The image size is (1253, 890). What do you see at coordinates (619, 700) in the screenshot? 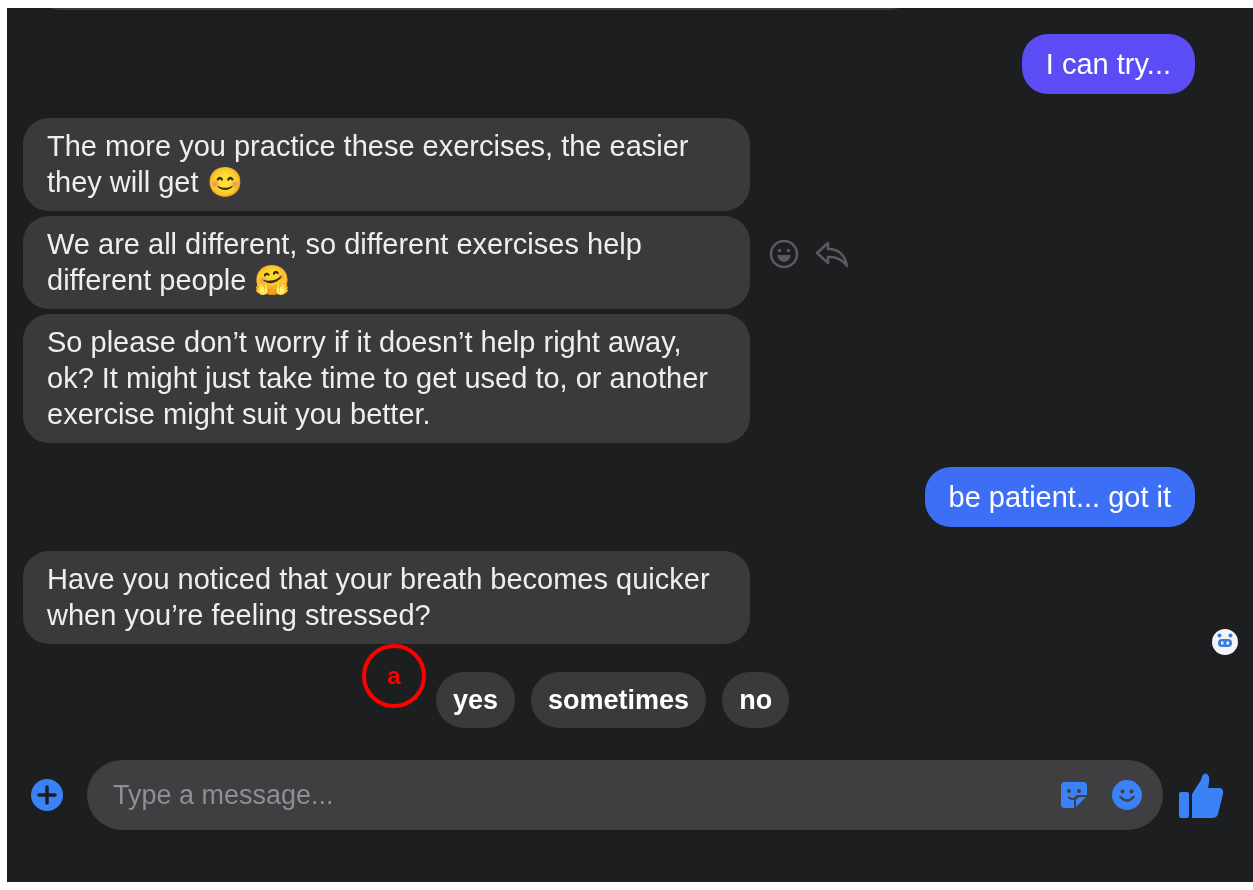
I see `quick-reply-button: sometimes` at bounding box center [619, 700].